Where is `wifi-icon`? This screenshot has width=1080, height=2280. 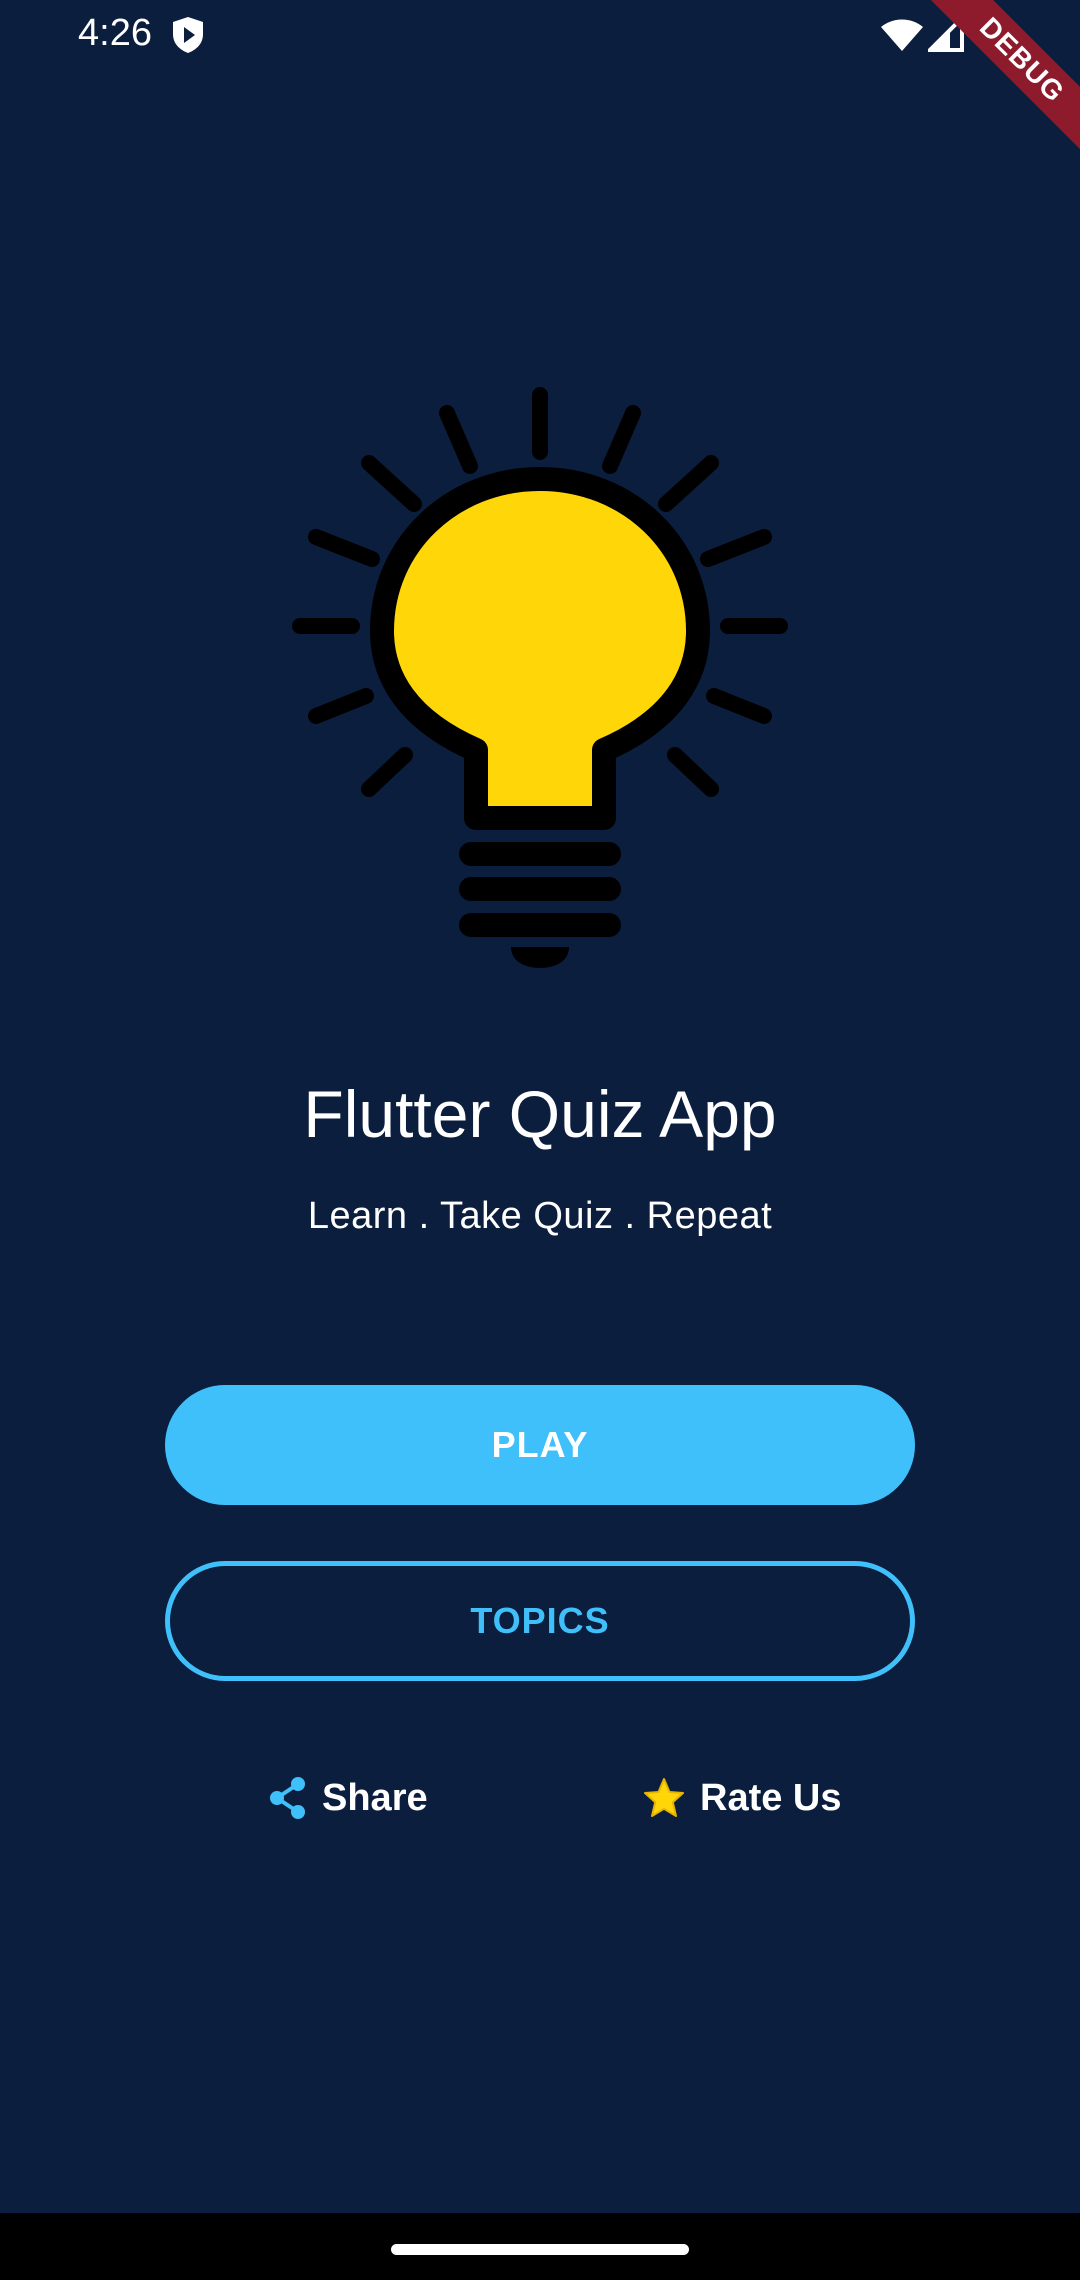 wifi-icon is located at coordinates (902, 35).